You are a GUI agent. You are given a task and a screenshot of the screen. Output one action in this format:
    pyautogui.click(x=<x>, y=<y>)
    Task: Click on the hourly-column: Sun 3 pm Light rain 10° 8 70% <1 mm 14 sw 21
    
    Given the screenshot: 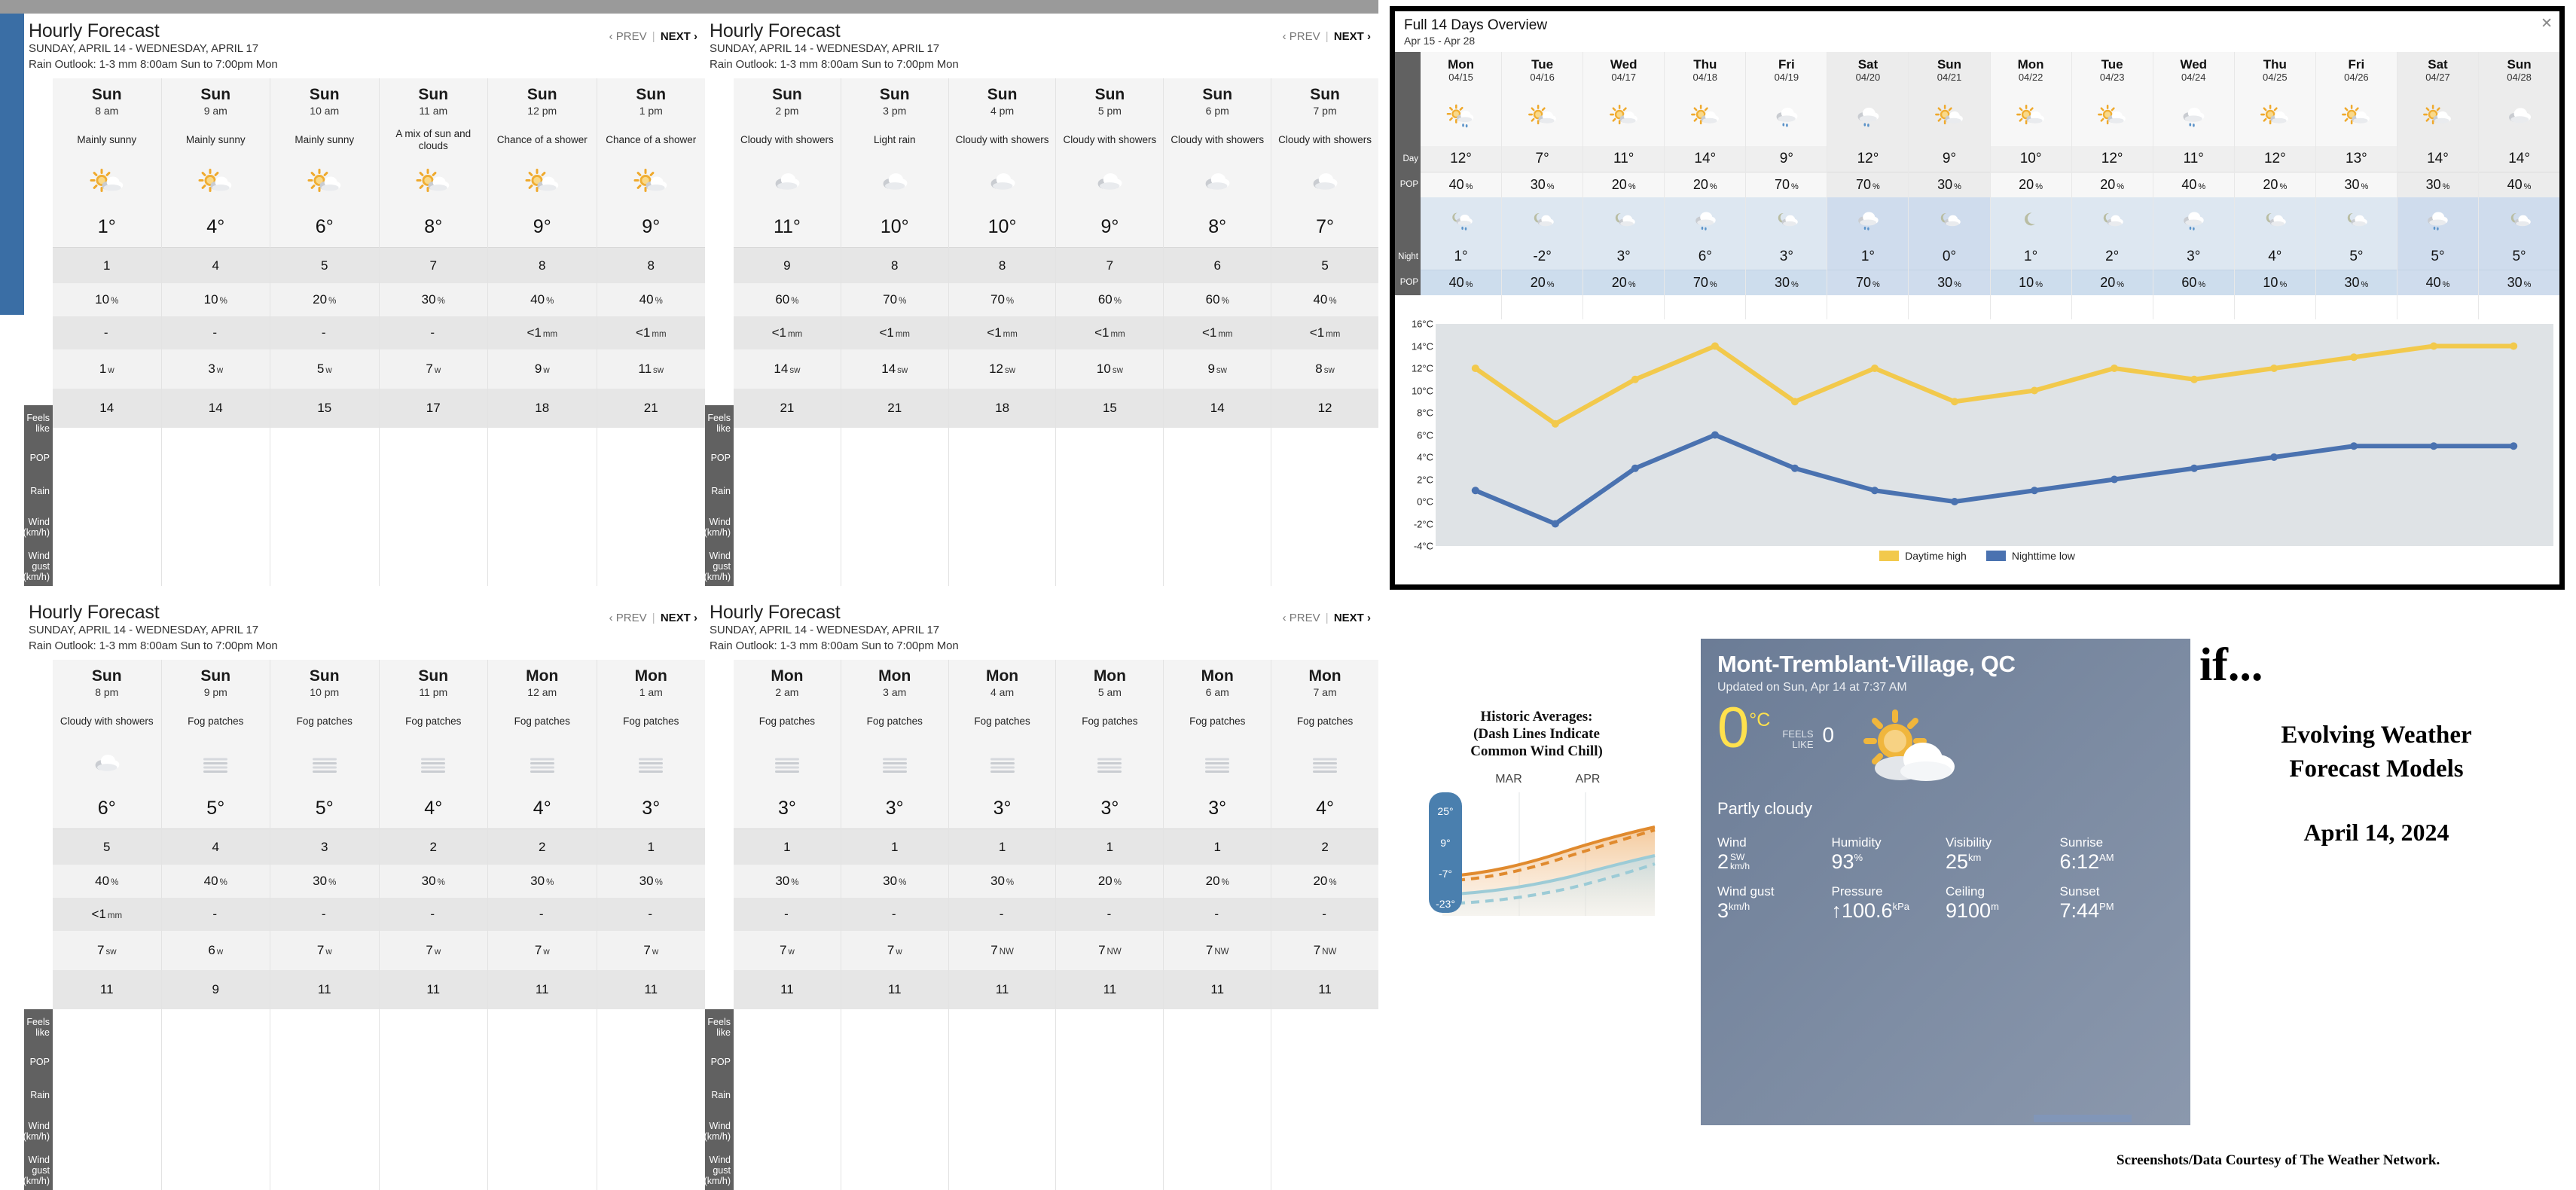 What is the action you would take?
    pyautogui.click(x=894, y=332)
    